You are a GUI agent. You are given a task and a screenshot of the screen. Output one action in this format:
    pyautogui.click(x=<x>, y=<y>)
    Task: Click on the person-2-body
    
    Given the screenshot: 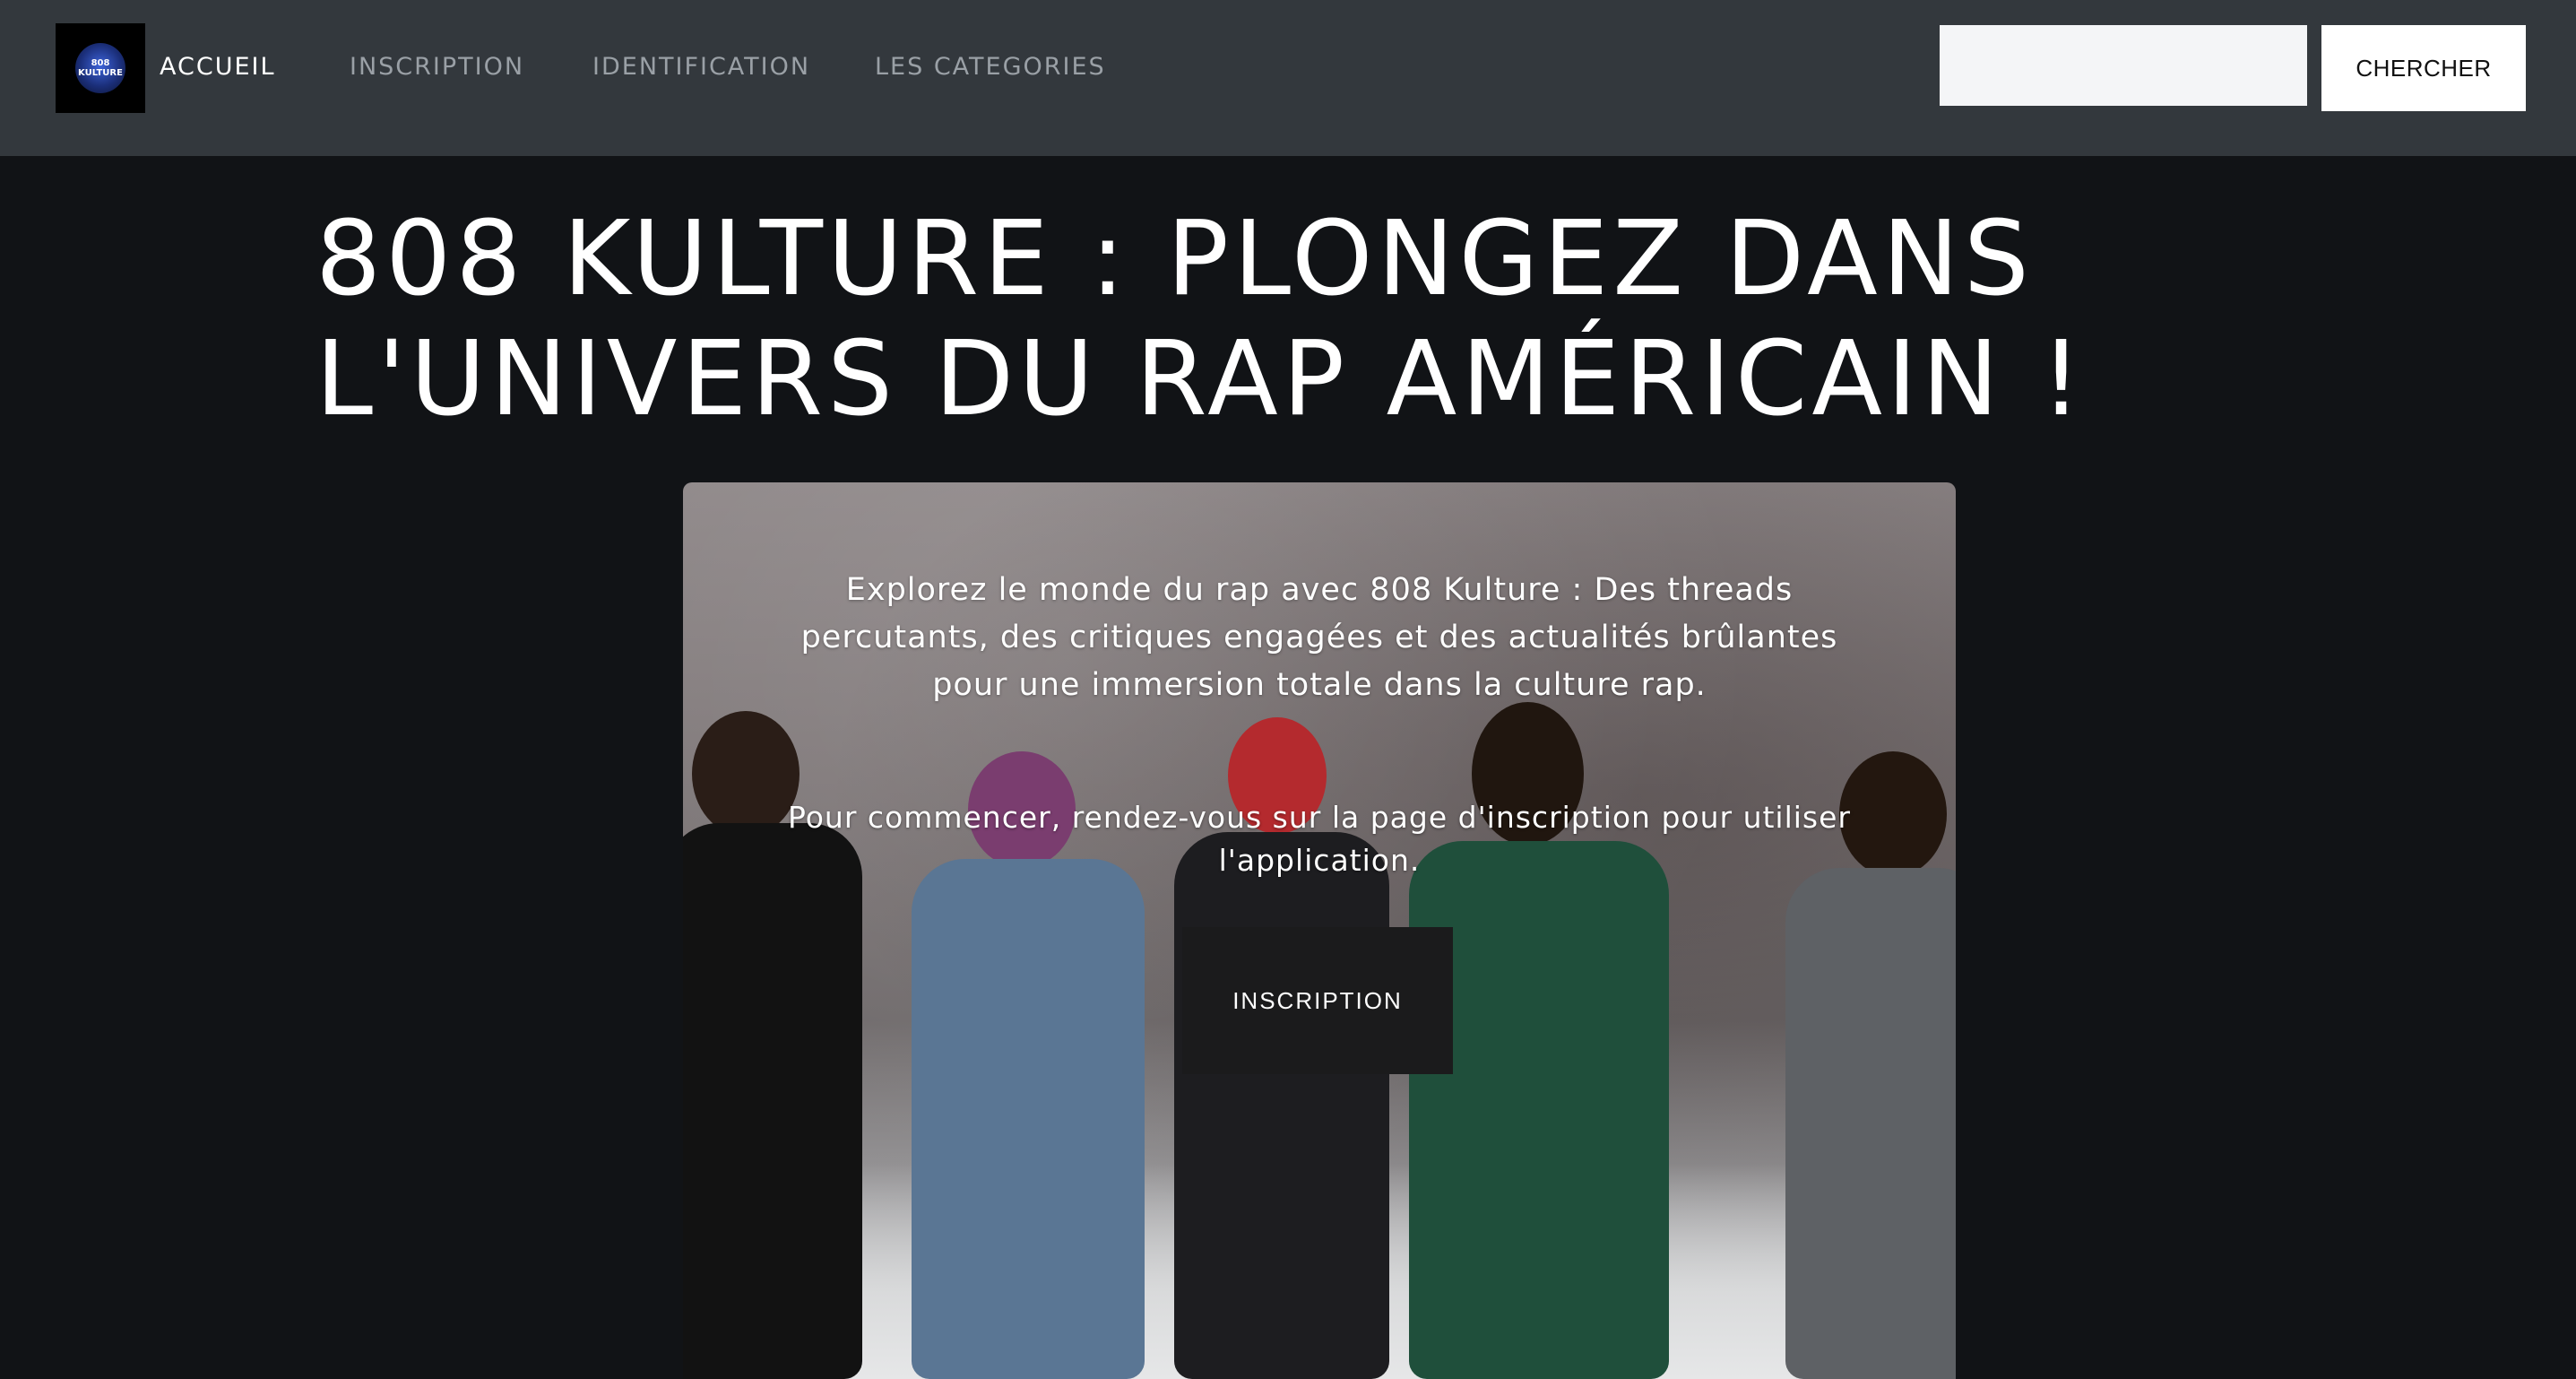 What is the action you would take?
    pyautogui.click(x=1028, y=1119)
    